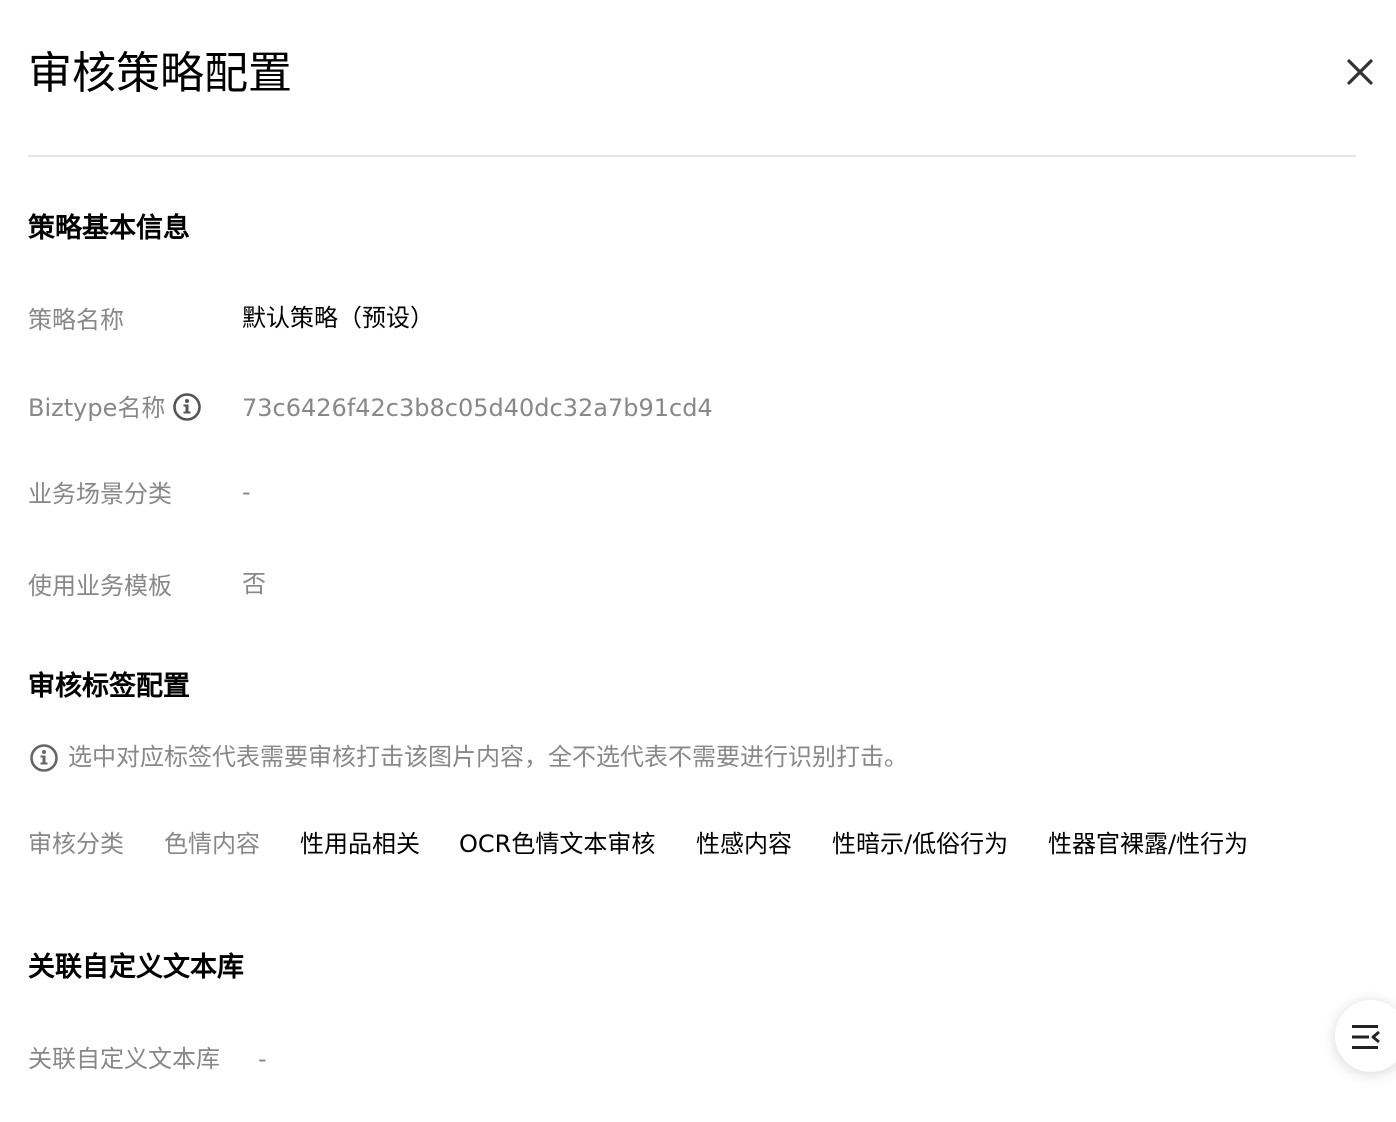 This screenshot has width=1396, height=1122. I want to click on close-button, so click(1360, 72).